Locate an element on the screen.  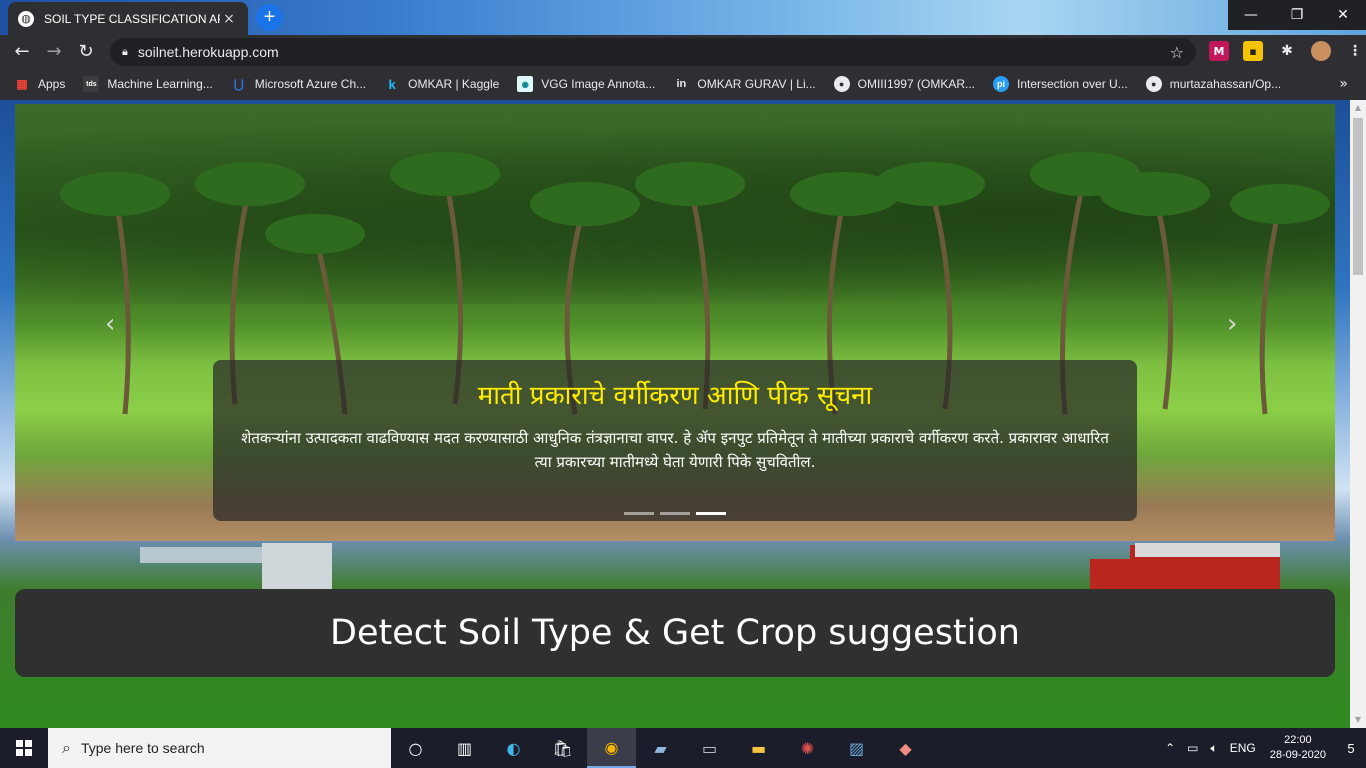
forward-arrow-icon: → is located at coordinates (54, 52).